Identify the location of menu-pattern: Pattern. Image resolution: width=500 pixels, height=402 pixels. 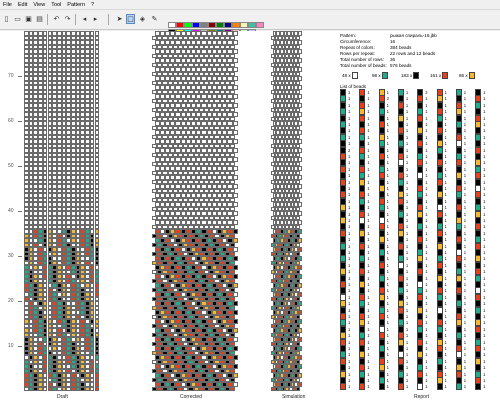
(76, 5).